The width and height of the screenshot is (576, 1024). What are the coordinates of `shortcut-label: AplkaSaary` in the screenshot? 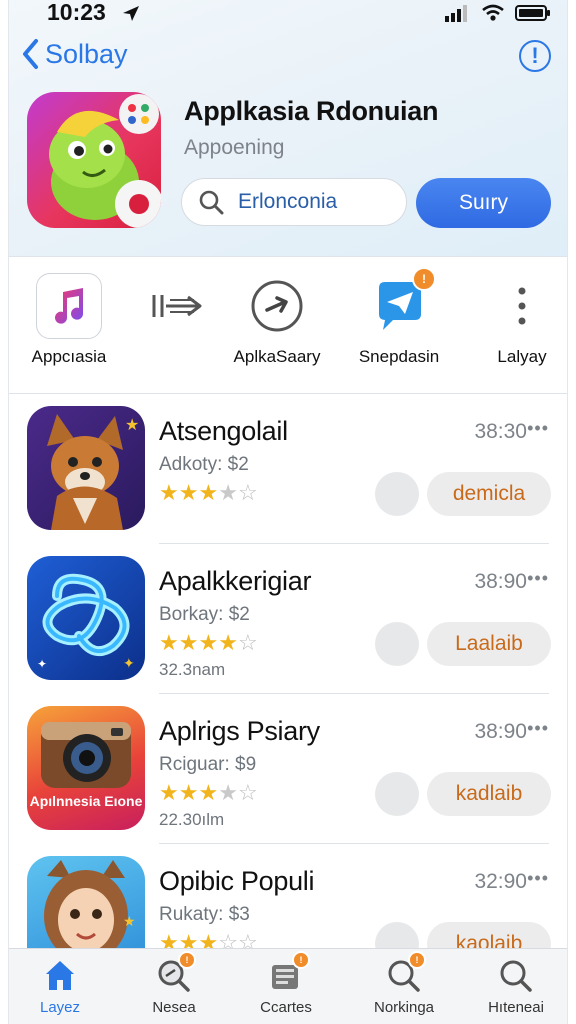 It's located at (277, 356).